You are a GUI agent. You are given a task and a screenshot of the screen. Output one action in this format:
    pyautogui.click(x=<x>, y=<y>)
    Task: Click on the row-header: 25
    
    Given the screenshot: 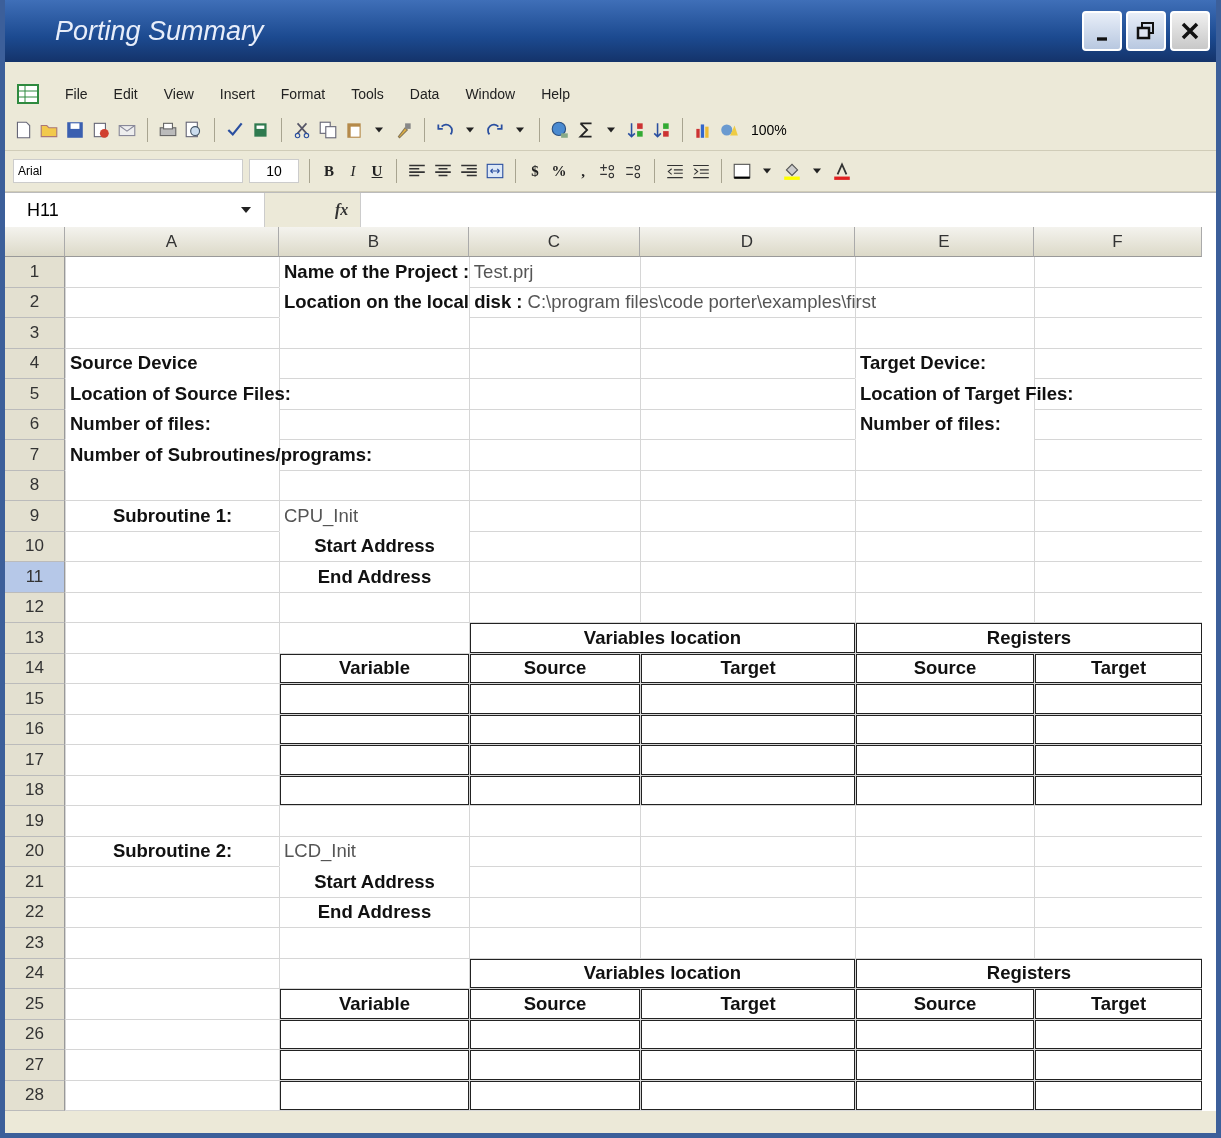 What is the action you would take?
    pyautogui.click(x=35, y=1004)
    